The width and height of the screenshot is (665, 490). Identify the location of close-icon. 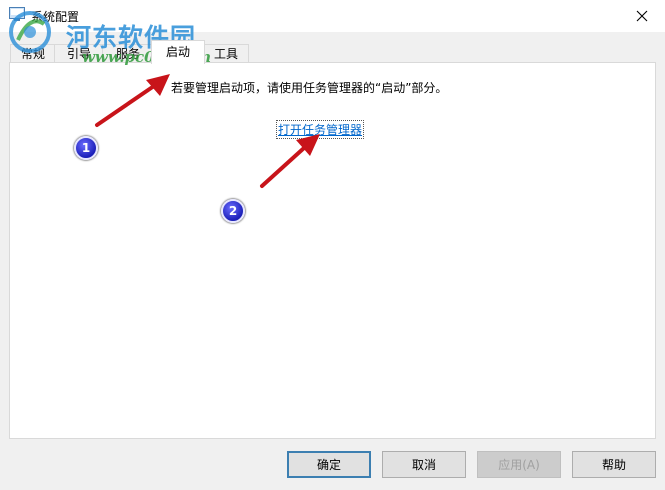
(642, 16).